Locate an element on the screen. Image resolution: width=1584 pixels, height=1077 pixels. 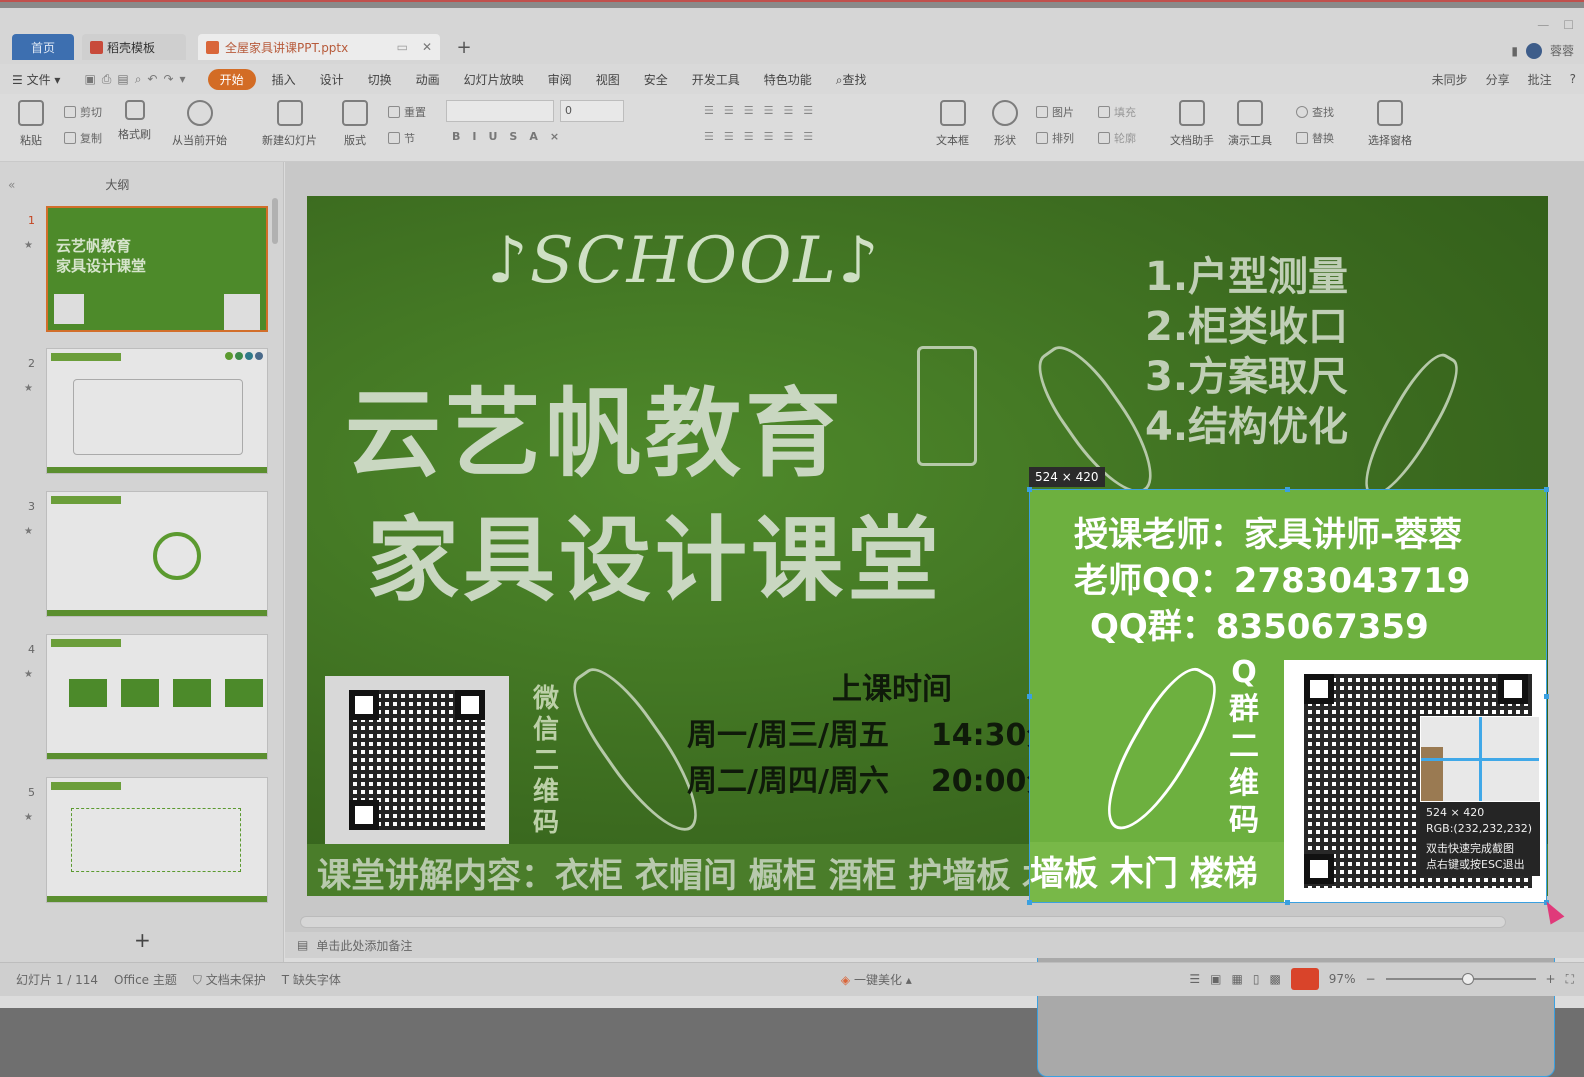
tab-pin-icon: ▭ is located at coordinates (402, 47).